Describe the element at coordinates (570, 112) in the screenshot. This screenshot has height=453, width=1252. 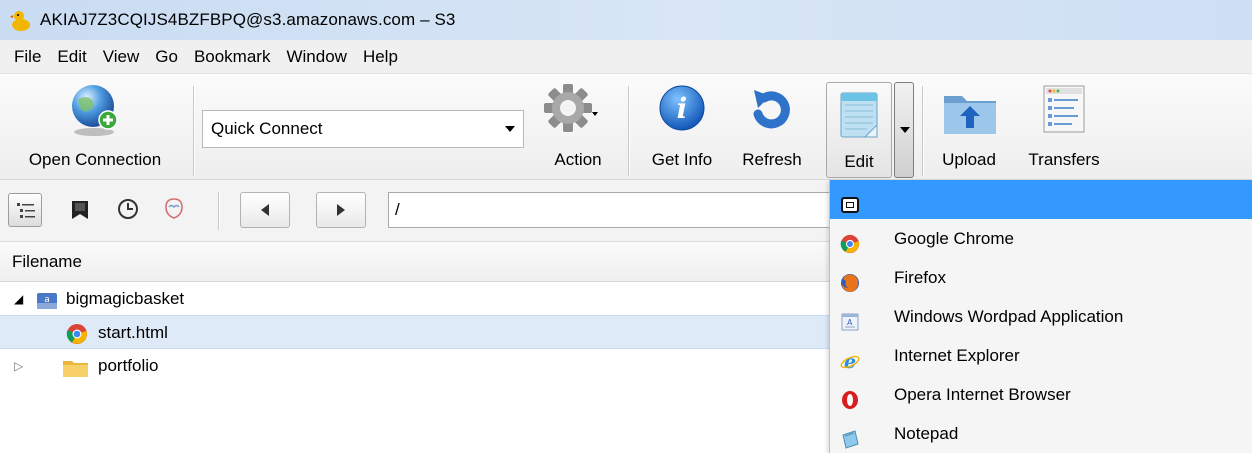
I see `gear-icon` at that location.